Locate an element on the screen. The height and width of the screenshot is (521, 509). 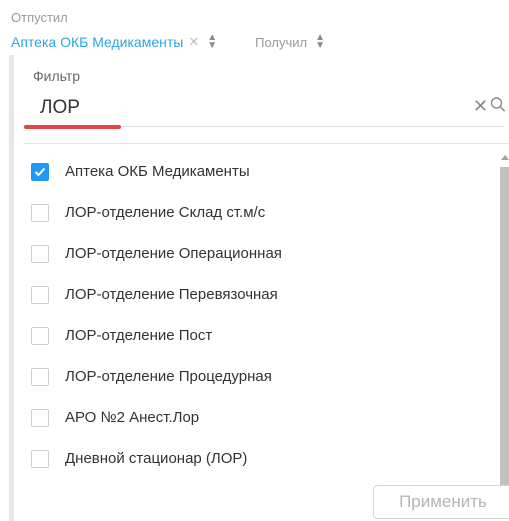
filter-input-focus-indicator is located at coordinates (72, 127).